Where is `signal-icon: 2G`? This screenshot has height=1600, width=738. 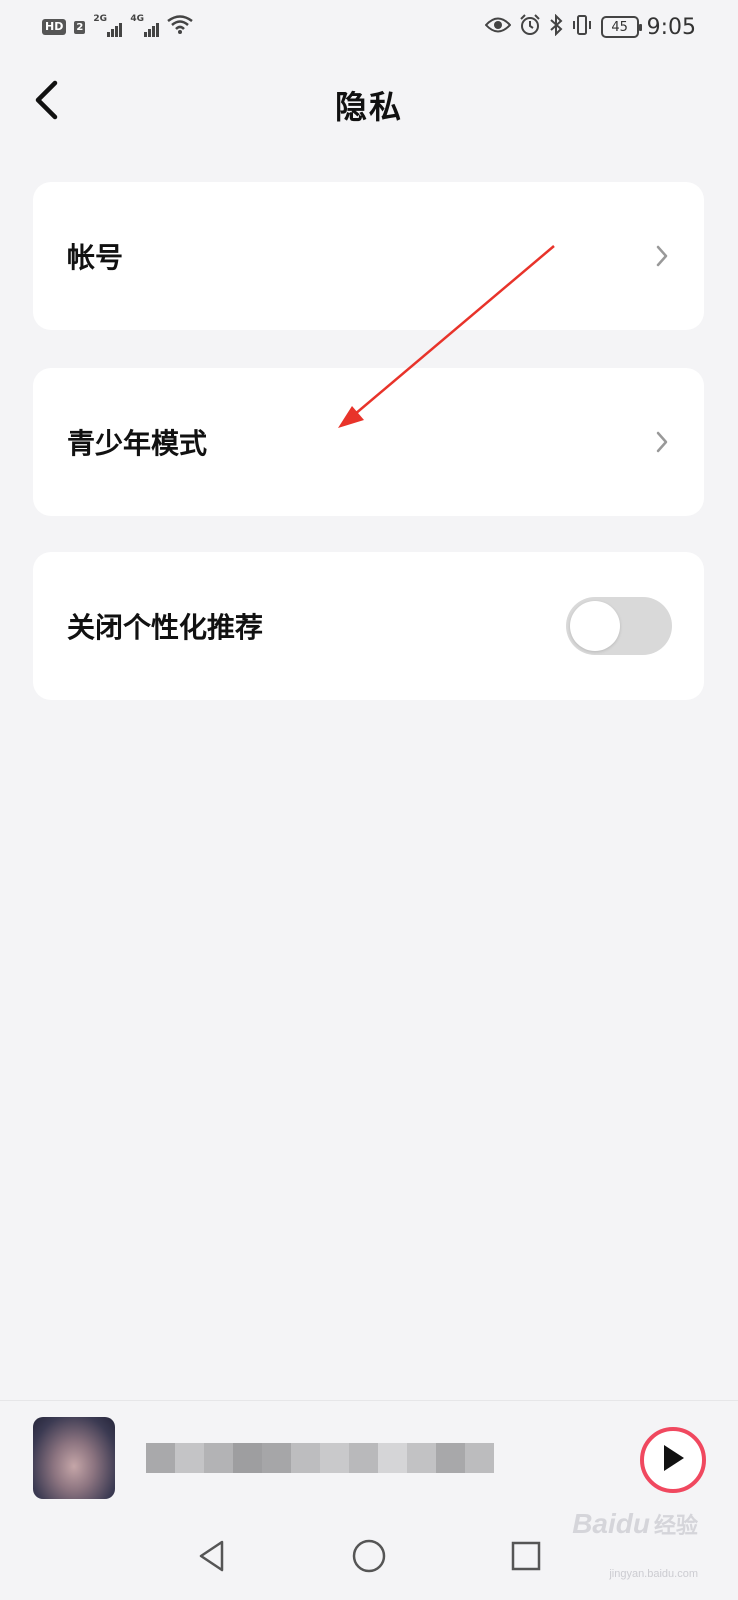 signal-icon: 2G is located at coordinates (108, 25).